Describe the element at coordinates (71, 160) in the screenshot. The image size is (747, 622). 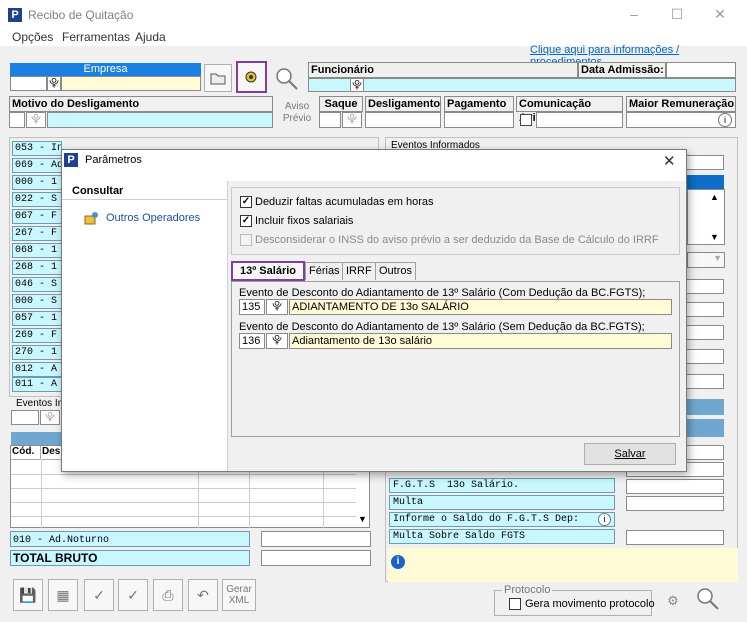
I see `dialog-app-icon: P` at that location.